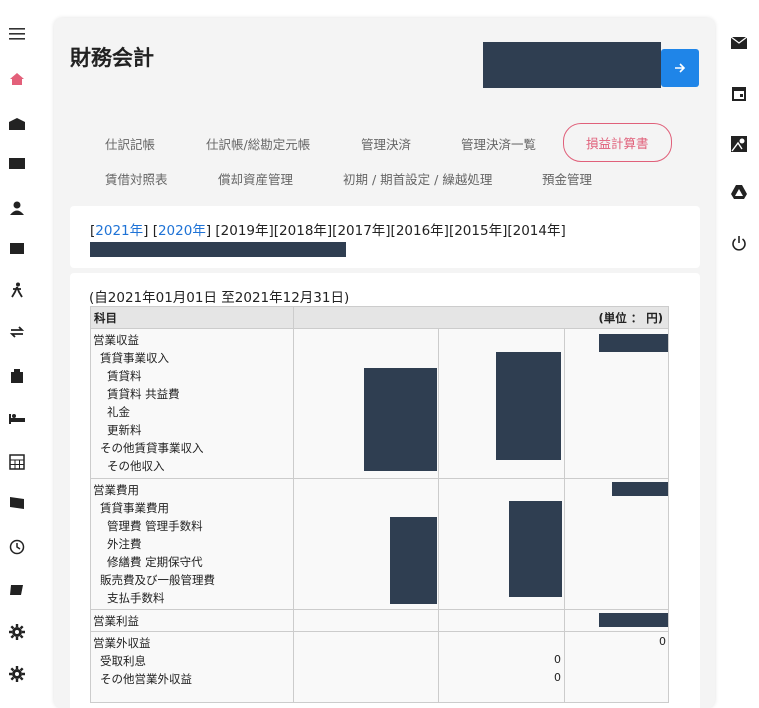 This screenshot has height=708, width=759. I want to click on go-button, so click(680, 68).